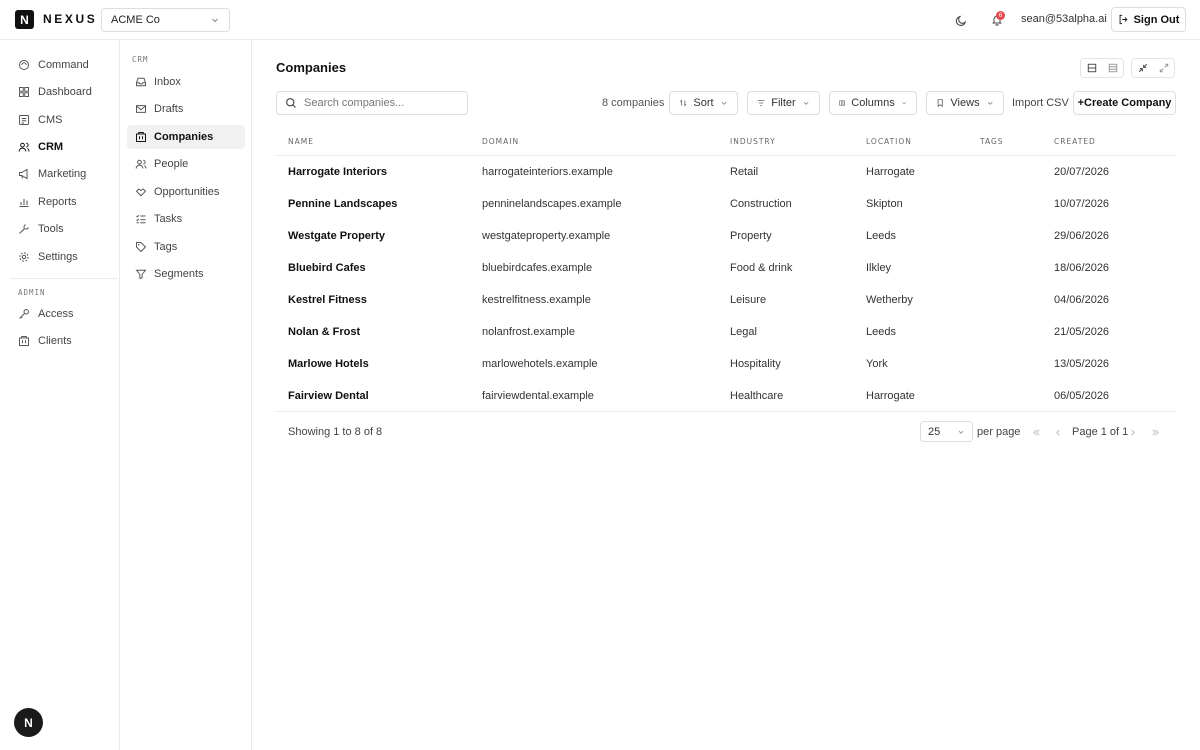 Image resolution: width=1200 pixels, height=750 pixels. What do you see at coordinates (1040, 103) in the screenshot?
I see `import-csv-button: Import CSV` at bounding box center [1040, 103].